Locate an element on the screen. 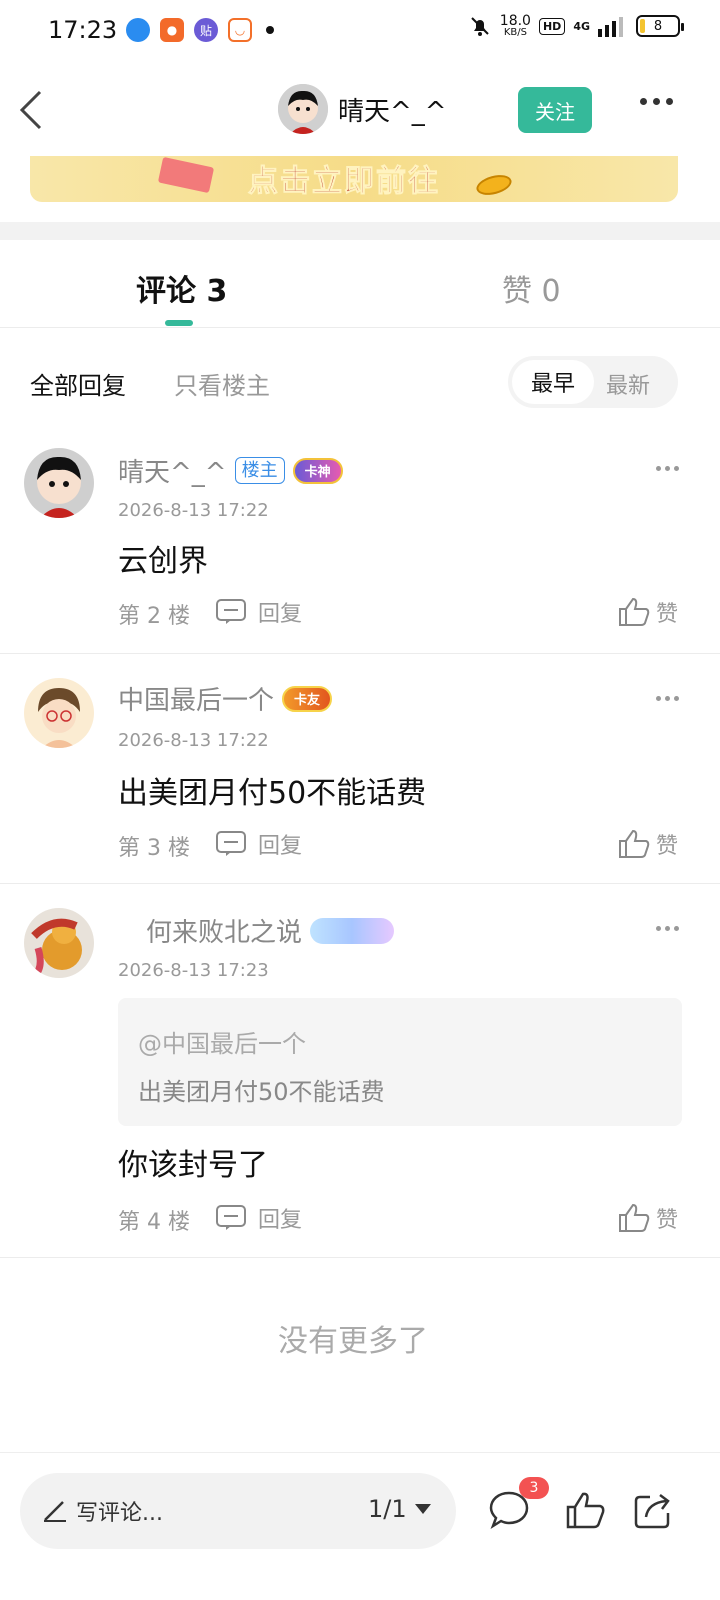 Image resolution: width=720 pixels, height=1600 pixels. comment-username-row: 晴天^_^ 楼主 卡神 is located at coordinates (230, 470).